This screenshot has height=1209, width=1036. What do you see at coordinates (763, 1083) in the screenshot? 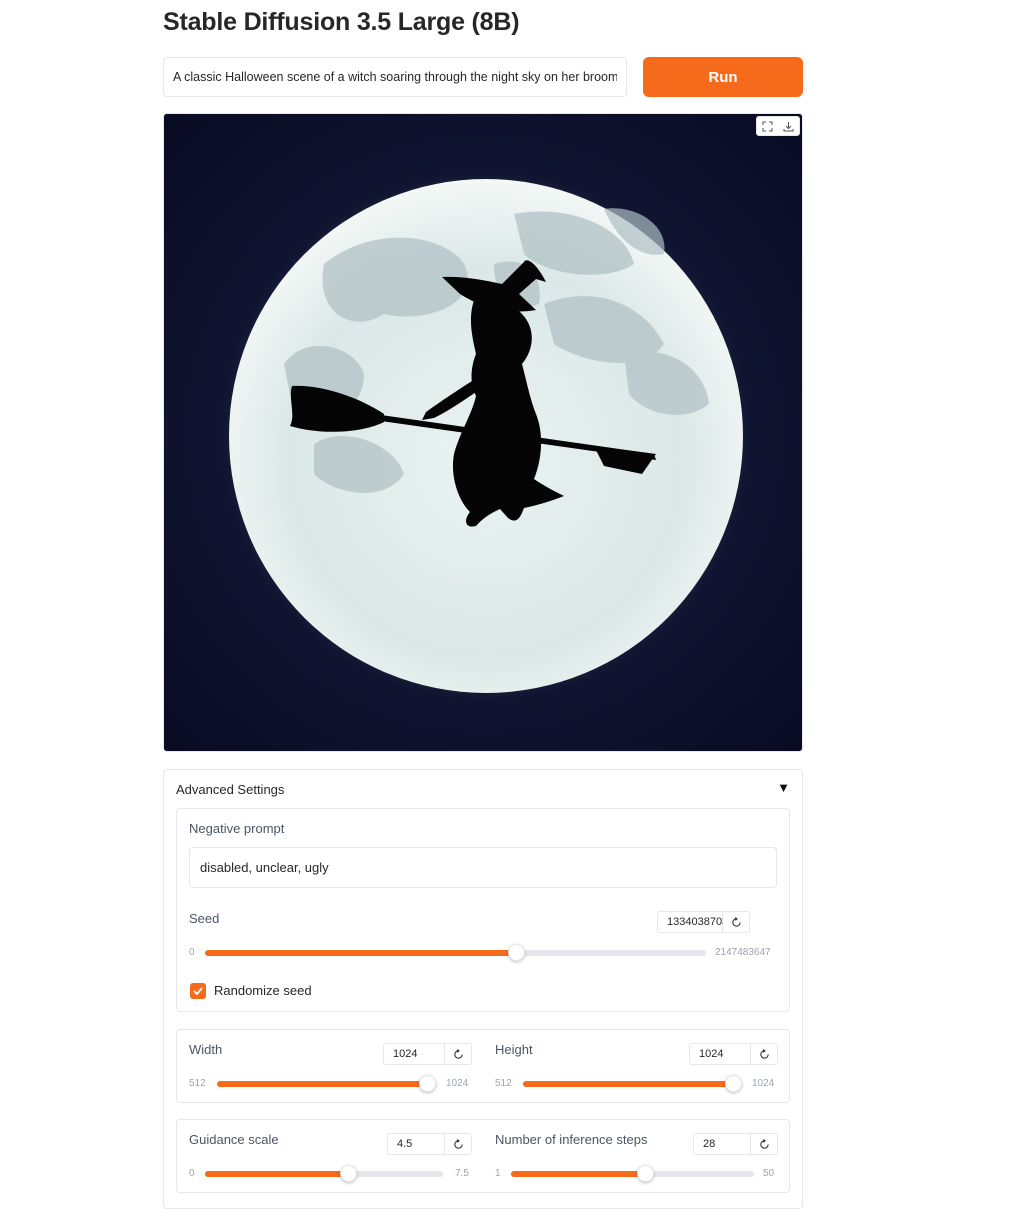
I see `height-max: 1024` at bounding box center [763, 1083].